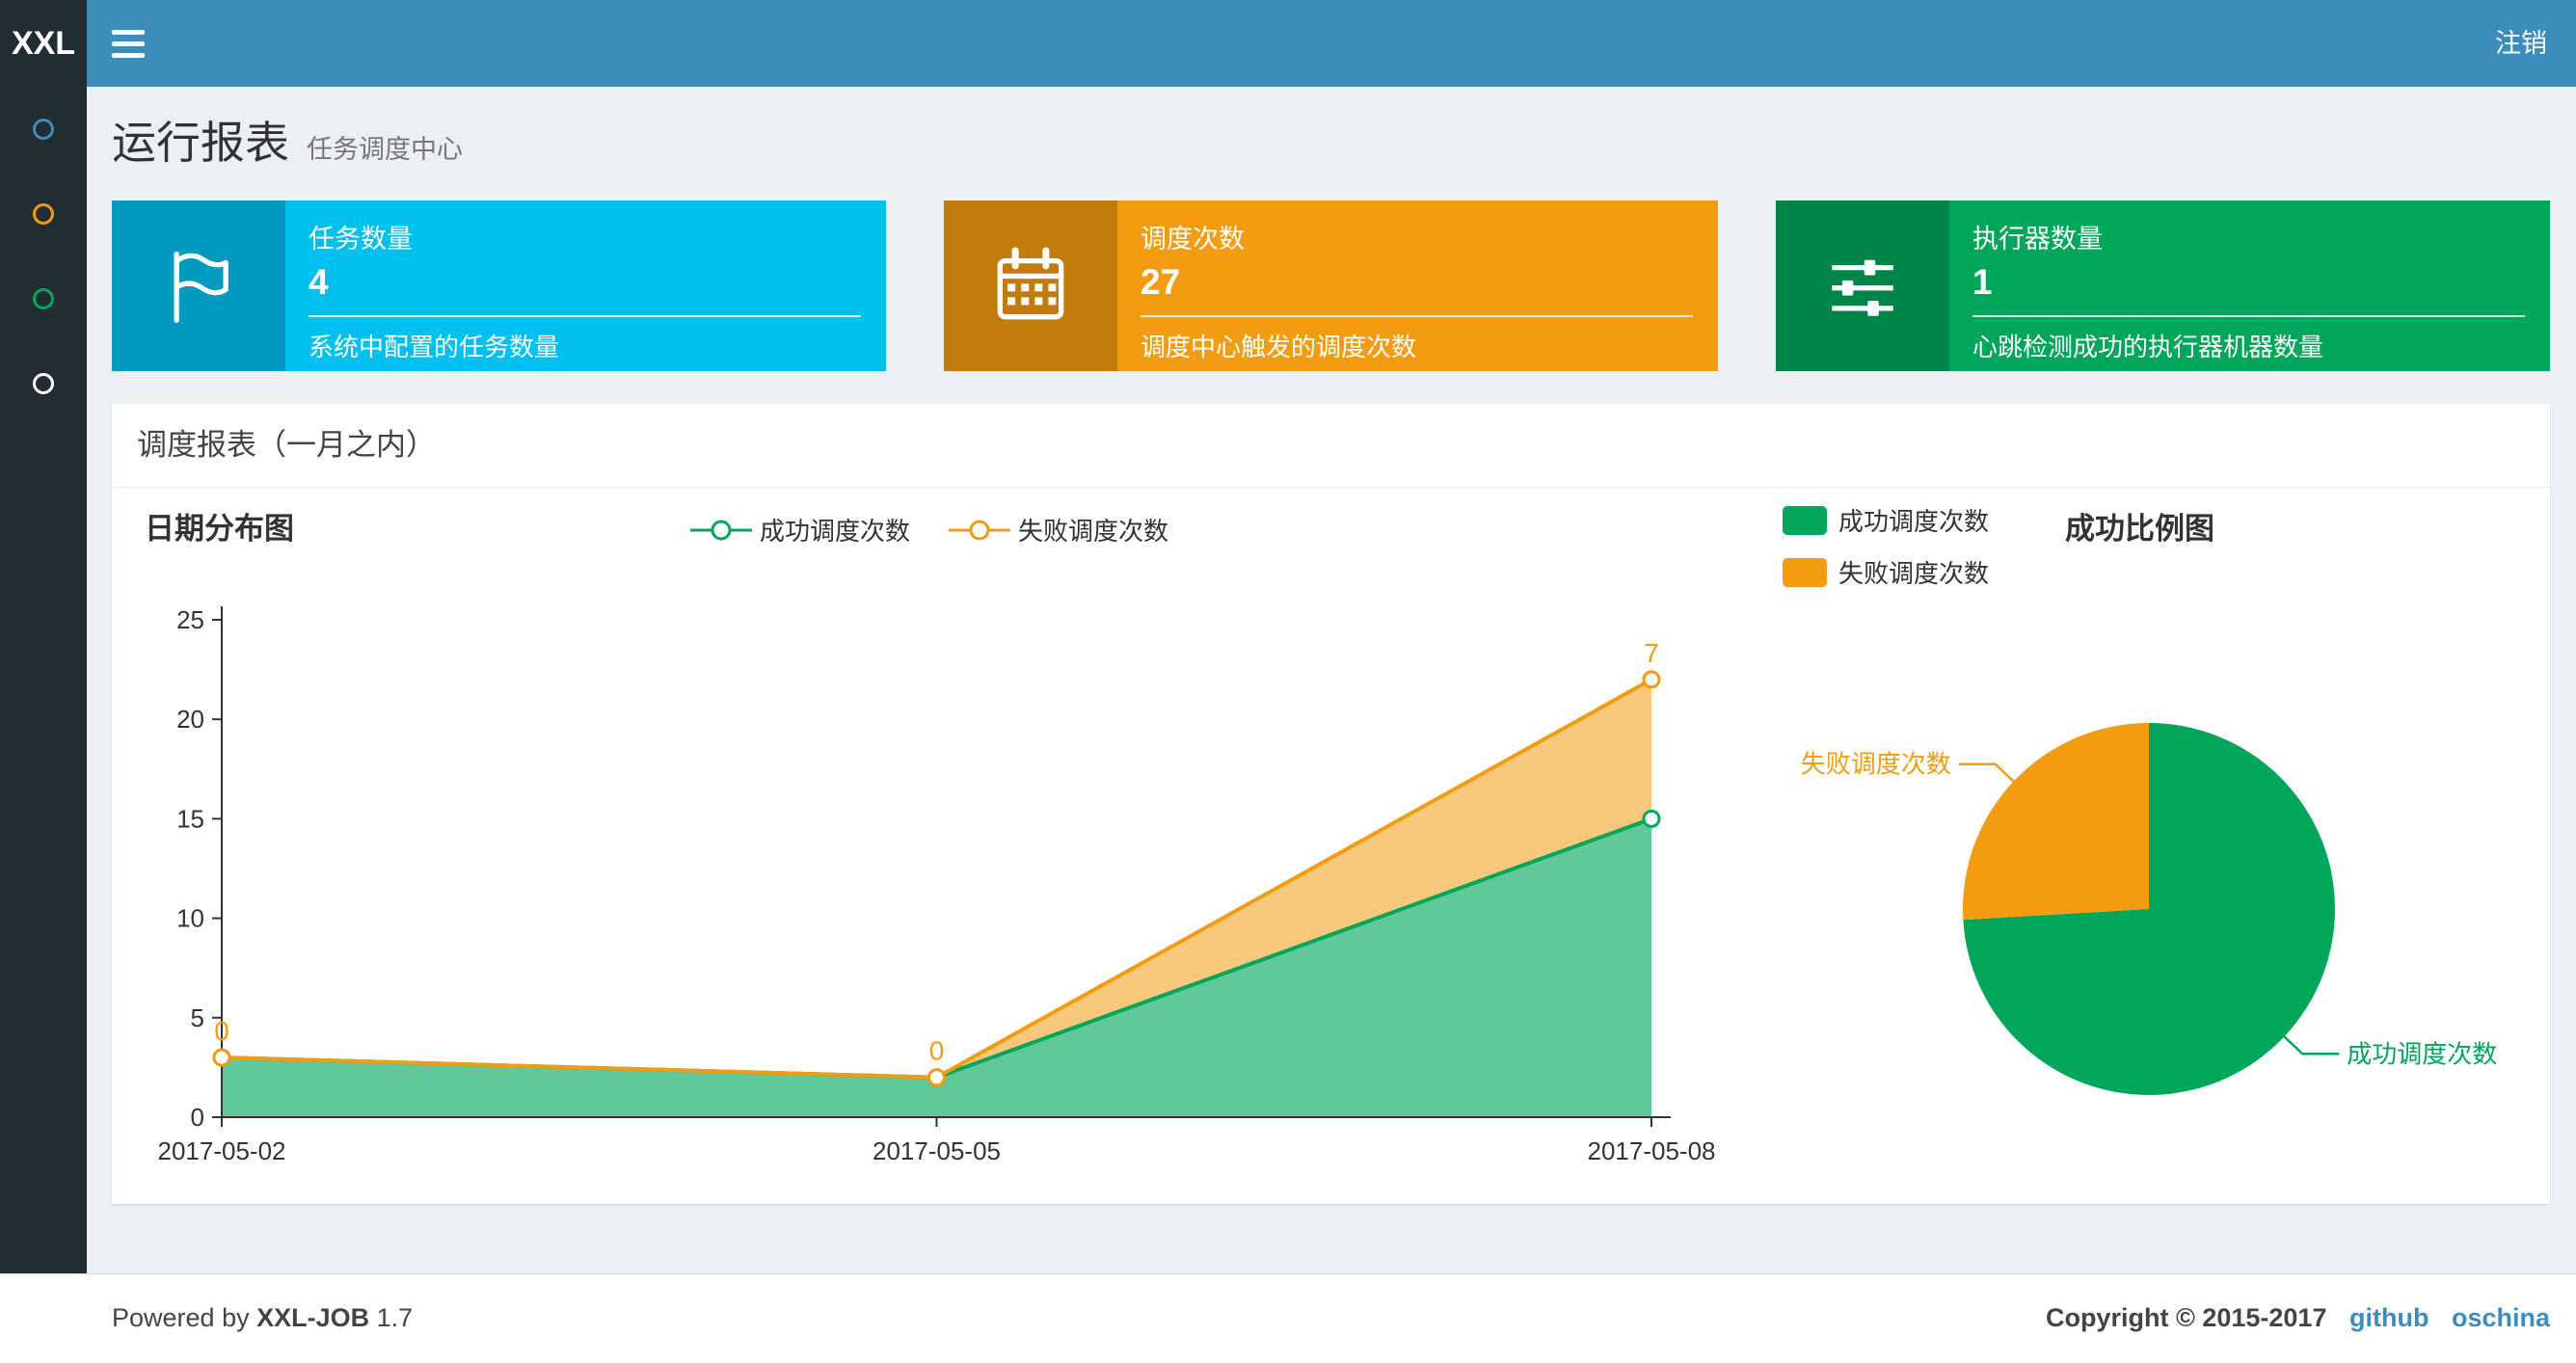 The height and width of the screenshot is (1363, 2576). Describe the element at coordinates (2163, 285) in the screenshot. I see `info-box: 执行器数量 1 心跳检测成功的执行器机器数量` at that location.